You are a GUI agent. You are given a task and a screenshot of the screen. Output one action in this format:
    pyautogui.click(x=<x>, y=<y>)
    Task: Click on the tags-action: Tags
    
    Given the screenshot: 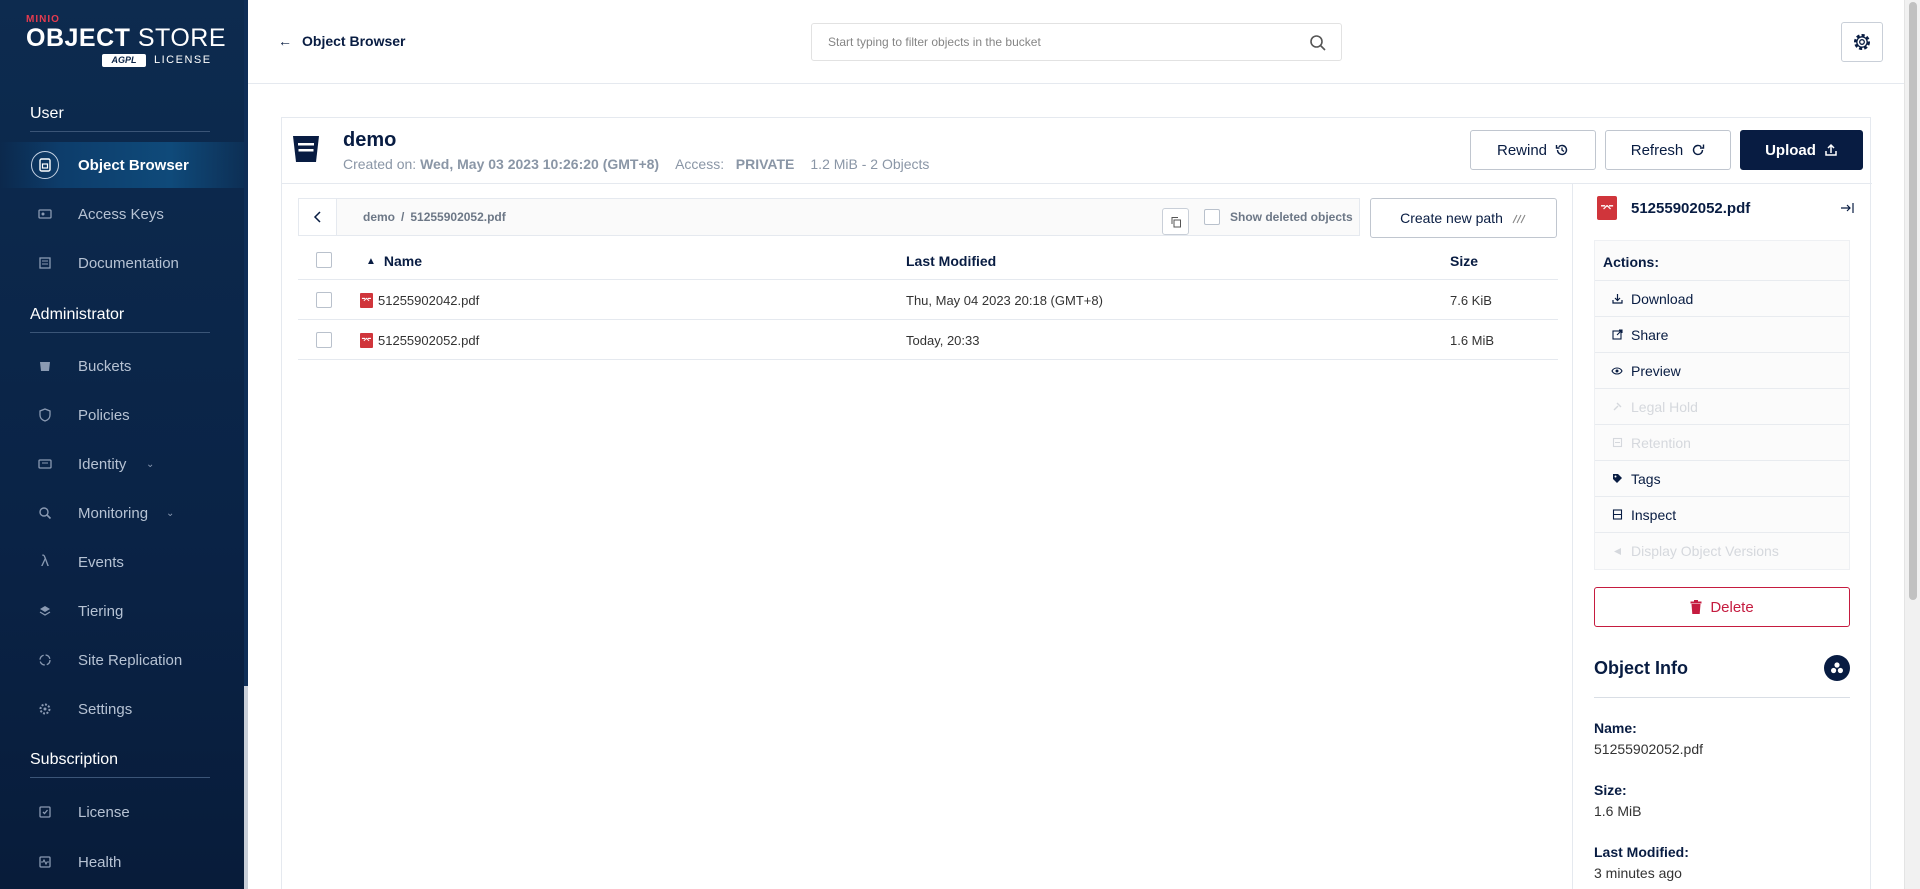 What is the action you would take?
    pyautogui.click(x=1722, y=479)
    